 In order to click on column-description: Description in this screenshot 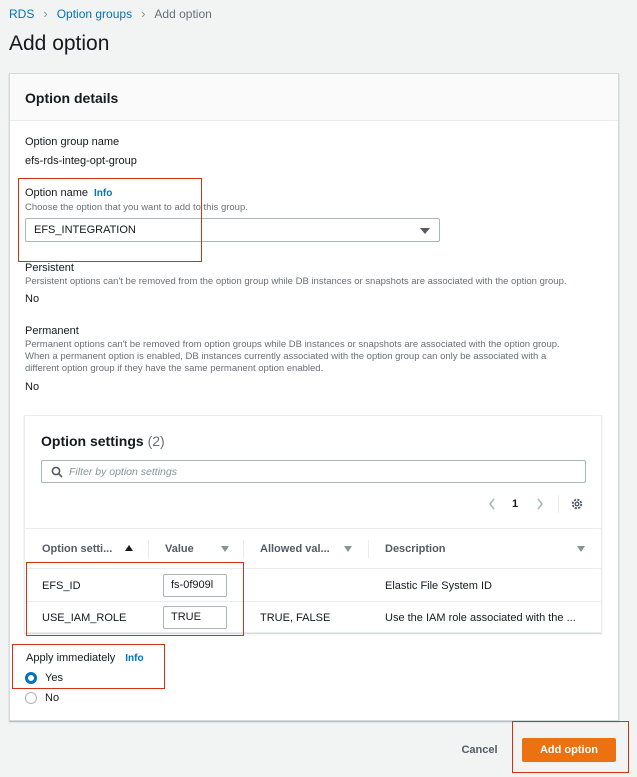, I will do `click(415, 549)`.